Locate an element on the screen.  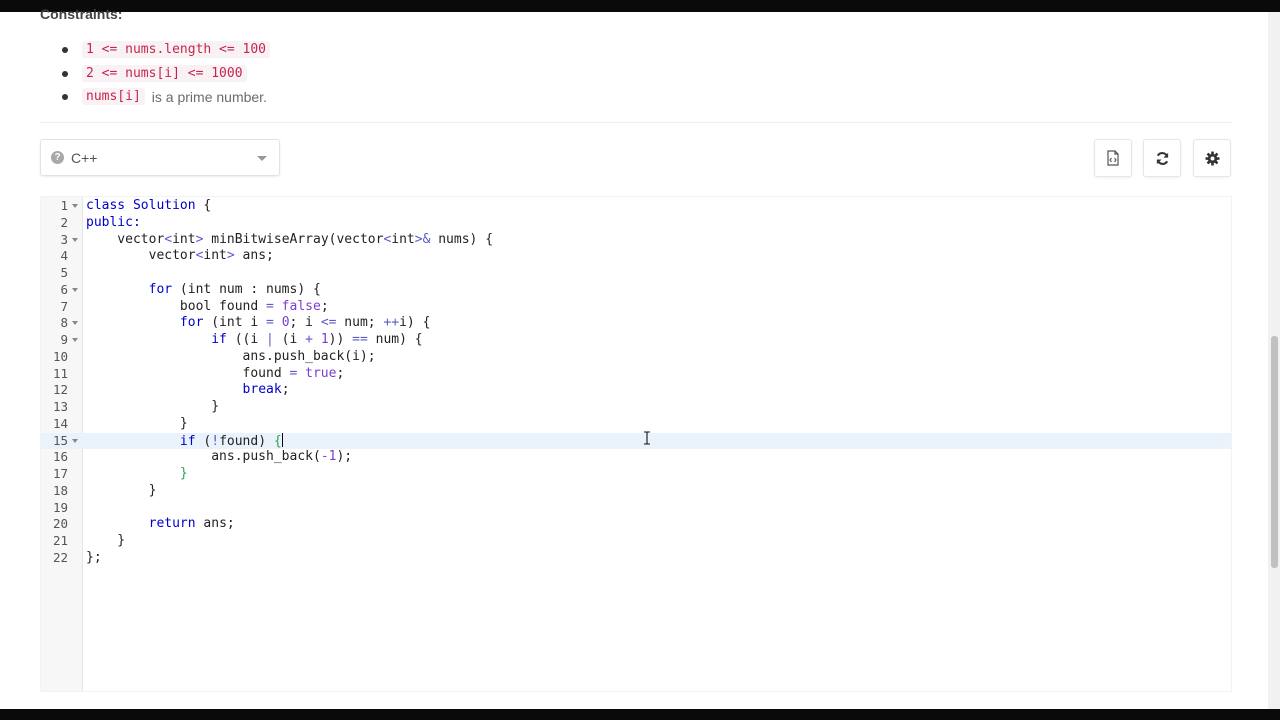
code-token: minBitwiseArray(vector is located at coordinates (293, 239).